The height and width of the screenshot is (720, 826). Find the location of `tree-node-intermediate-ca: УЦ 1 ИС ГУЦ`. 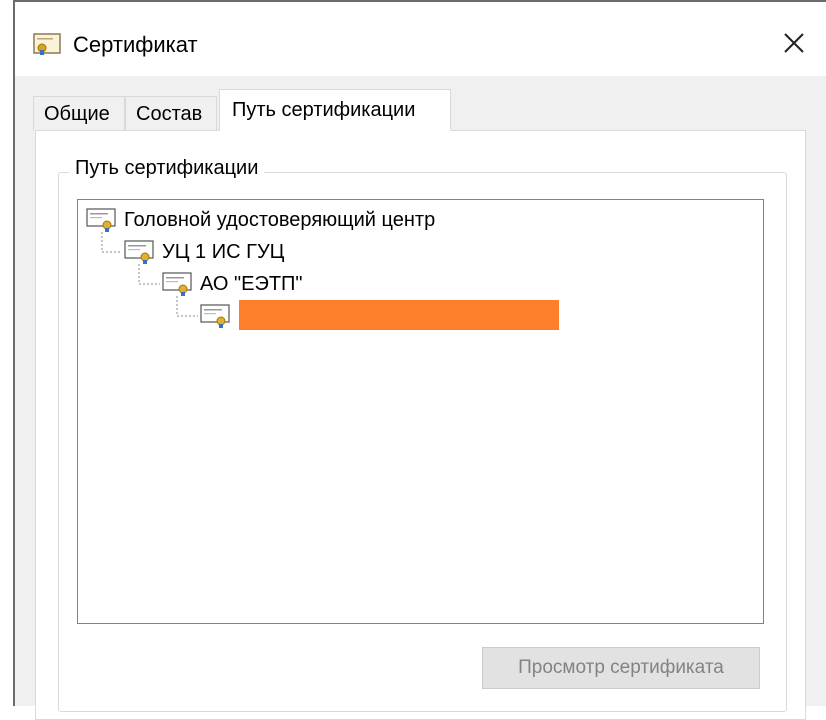

tree-node-intermediate-ca: УЦ 1 ИС ГУЦ is located at coordinates (204, 252).